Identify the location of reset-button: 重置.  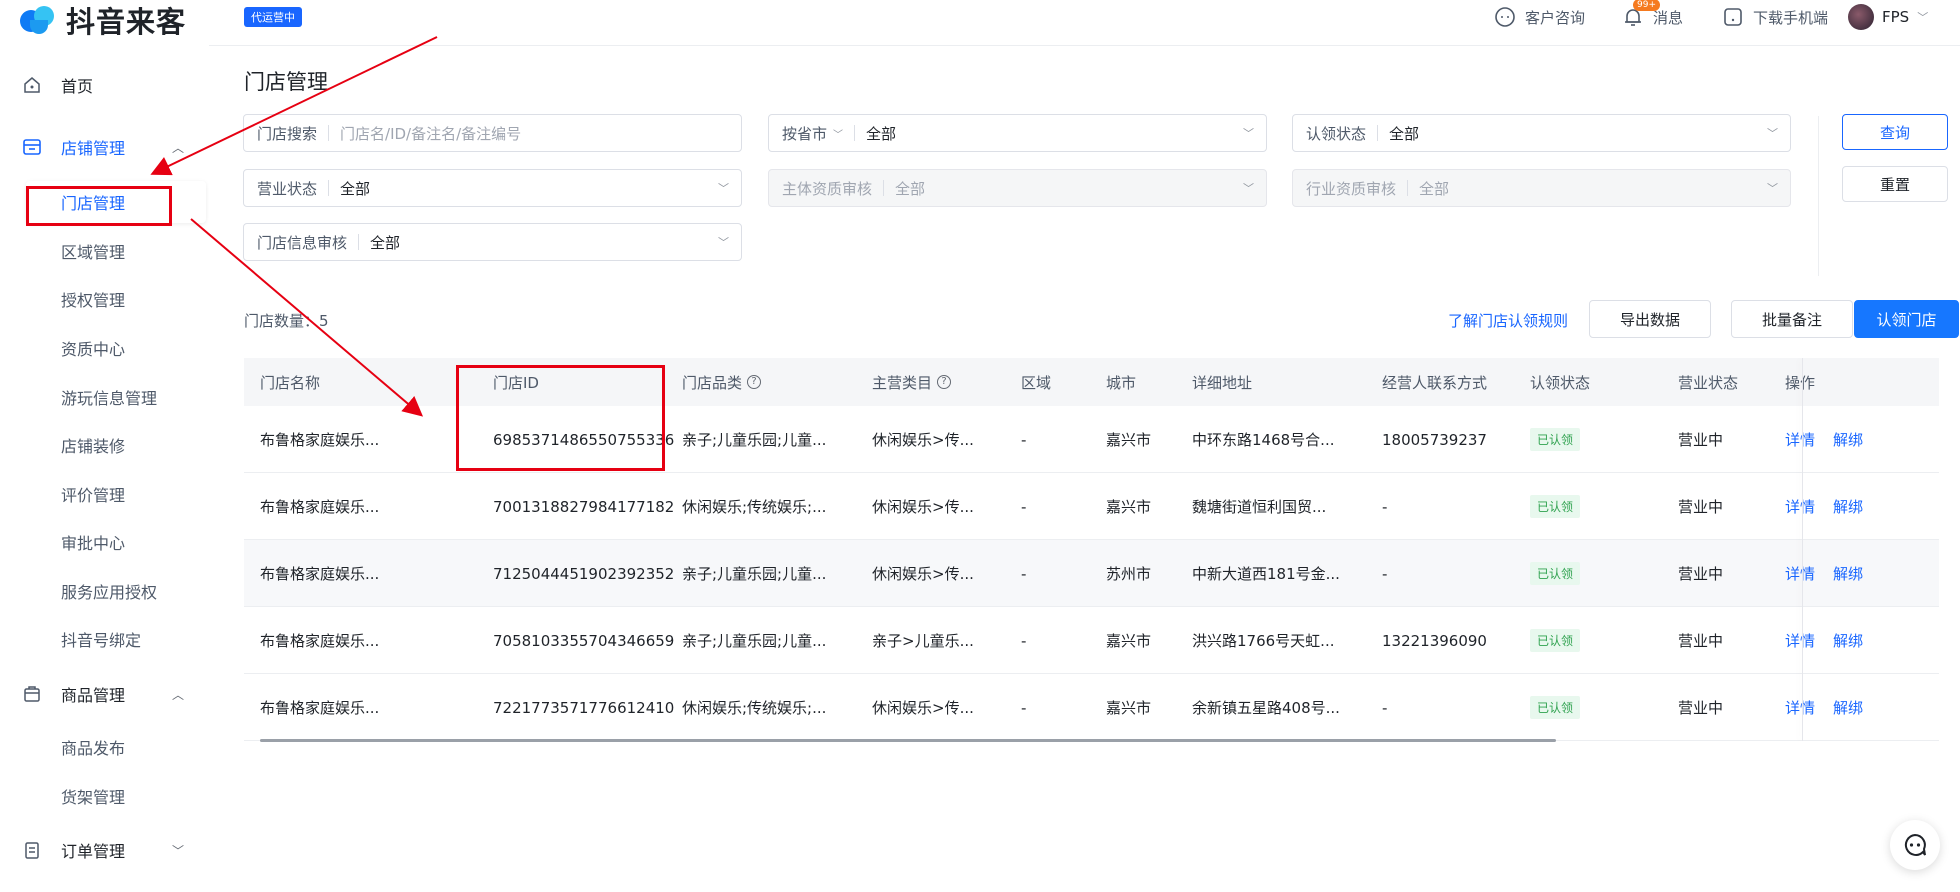
(1895, 184).